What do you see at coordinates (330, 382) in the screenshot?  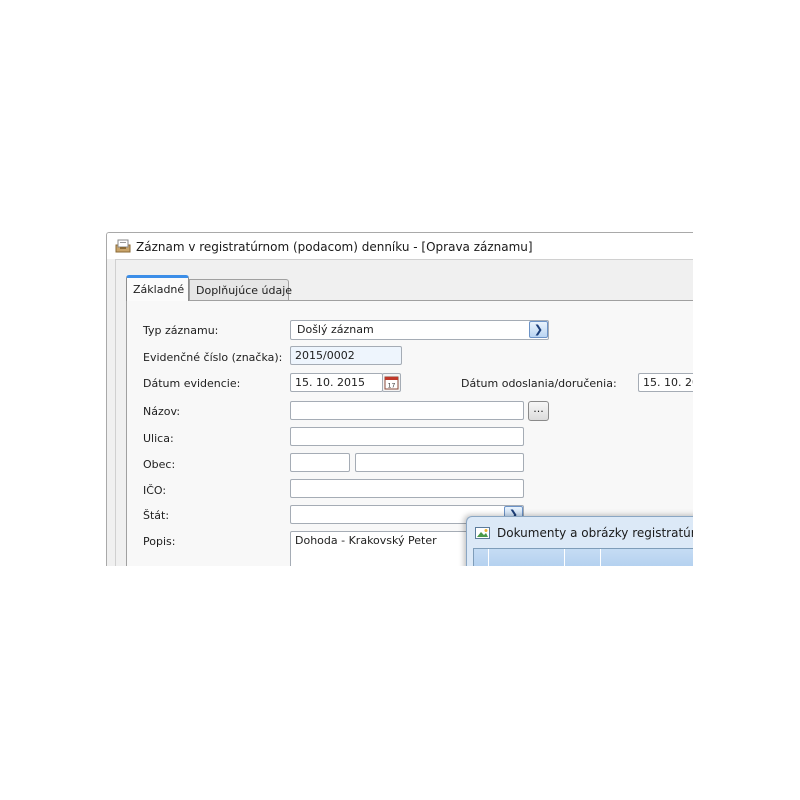 I see `datum-evidencie-value: 15. 10. 2015` at bounding box center [330, 382].